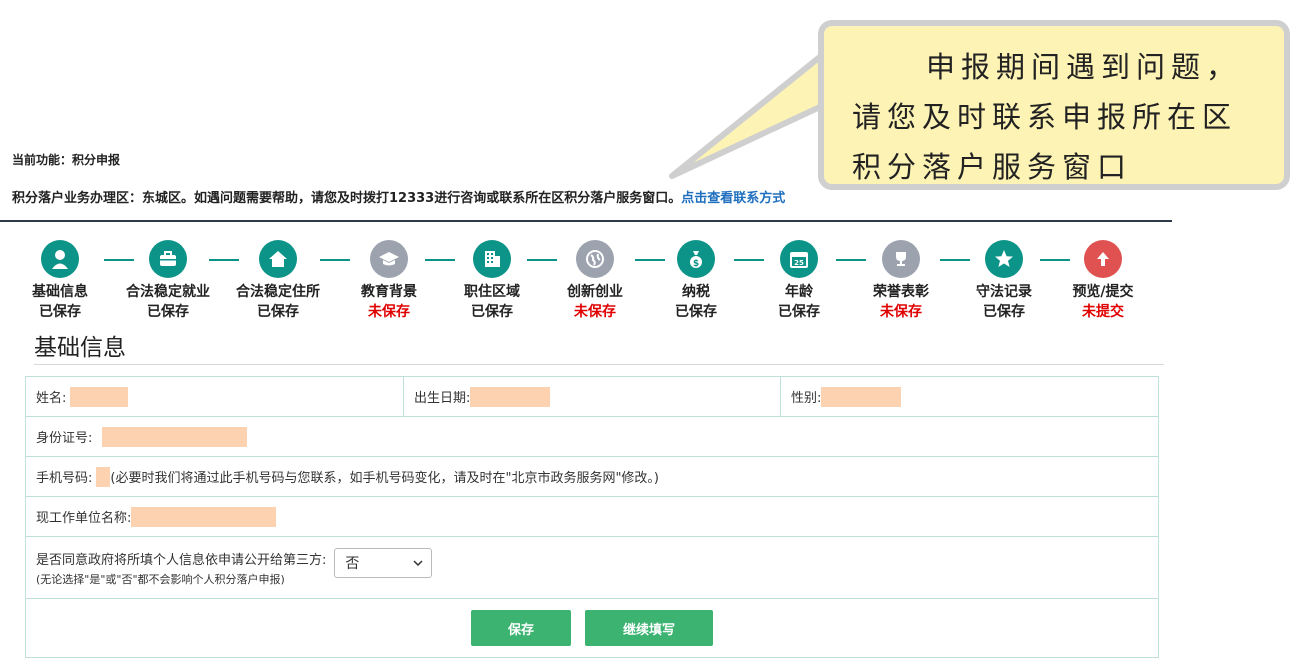 The width and height of the screenshot is (1305, 664). I want to click on step-name: 职住区域, so click(492, 292).